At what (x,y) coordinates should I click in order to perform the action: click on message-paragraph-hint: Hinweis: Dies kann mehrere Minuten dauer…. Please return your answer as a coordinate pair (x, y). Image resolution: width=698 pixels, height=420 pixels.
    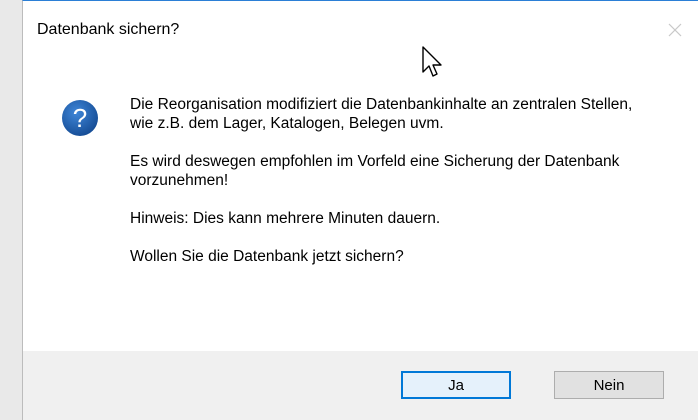
    Looking at the image, I should click on (285, 218).